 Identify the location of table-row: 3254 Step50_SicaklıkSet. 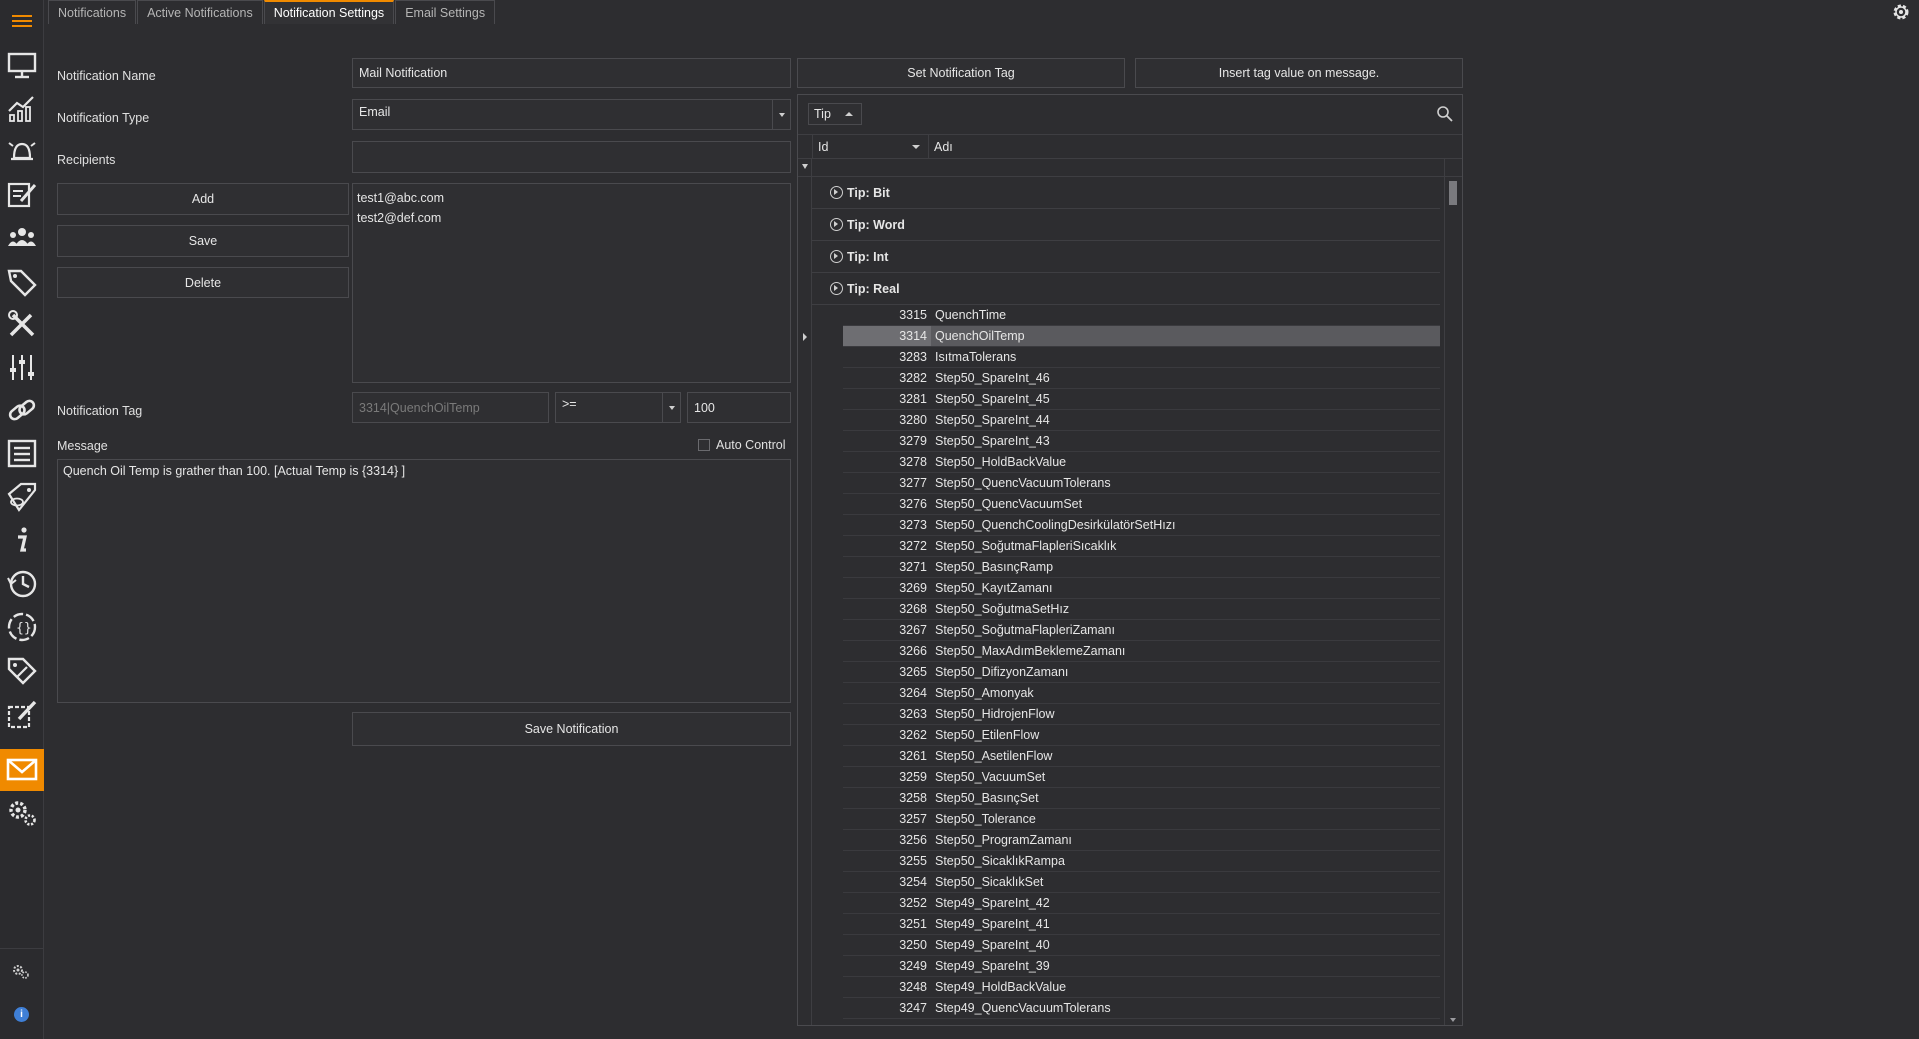
(1141, 882).